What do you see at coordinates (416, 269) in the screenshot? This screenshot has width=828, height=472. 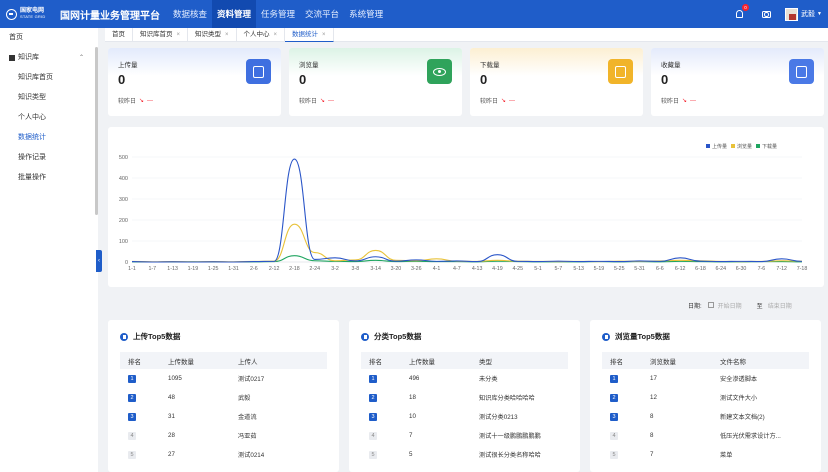 I see `x-tick-label: 3-26` at bounding box center [416, 269].